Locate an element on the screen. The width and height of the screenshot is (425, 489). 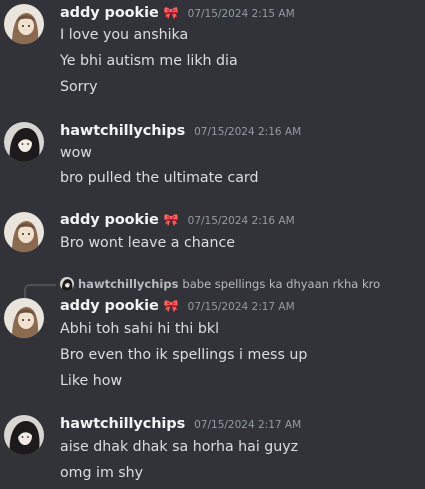
message-text: bro pulled the ultimate card is located at coordinates (159, 178).